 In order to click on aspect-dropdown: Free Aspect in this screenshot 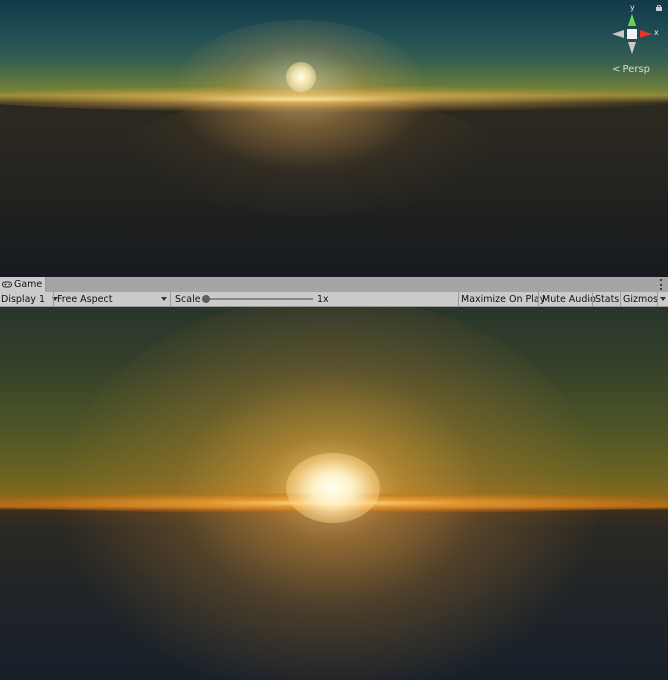, I will do `click(113, 299)`.